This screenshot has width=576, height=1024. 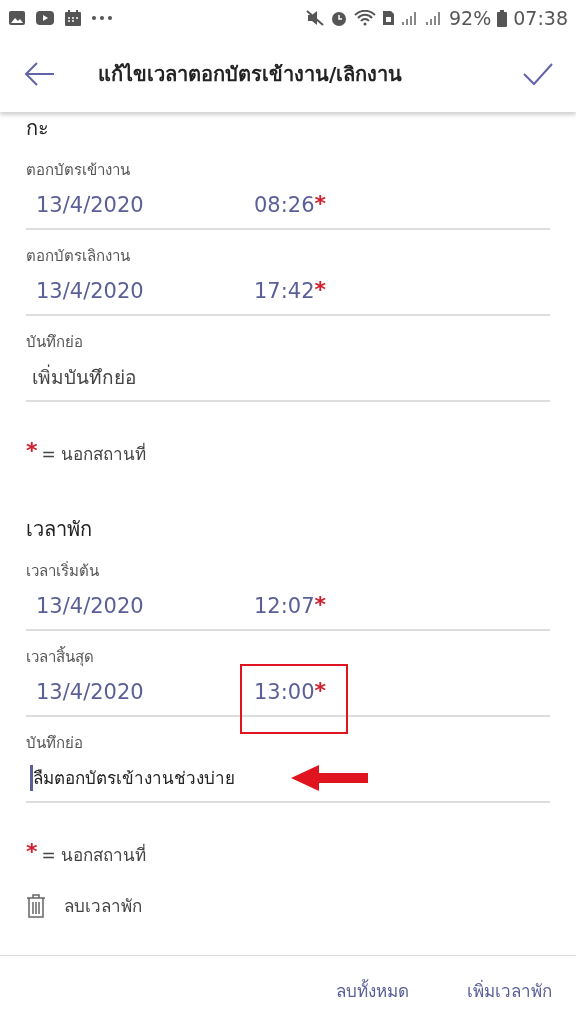 I want to click on gallery-icon, so click(x=17, y=18).